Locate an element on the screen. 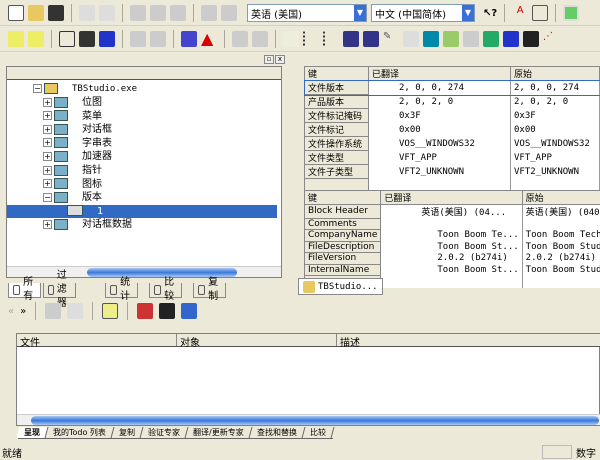 This screenshot has height=460, width=600. scroll-thumb is located at coordinates (315, 420).